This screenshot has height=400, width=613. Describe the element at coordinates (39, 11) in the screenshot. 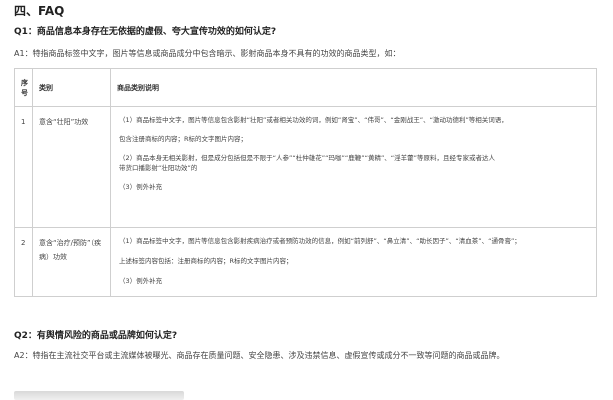

I see `section-title: 四、FAQ` at that location.